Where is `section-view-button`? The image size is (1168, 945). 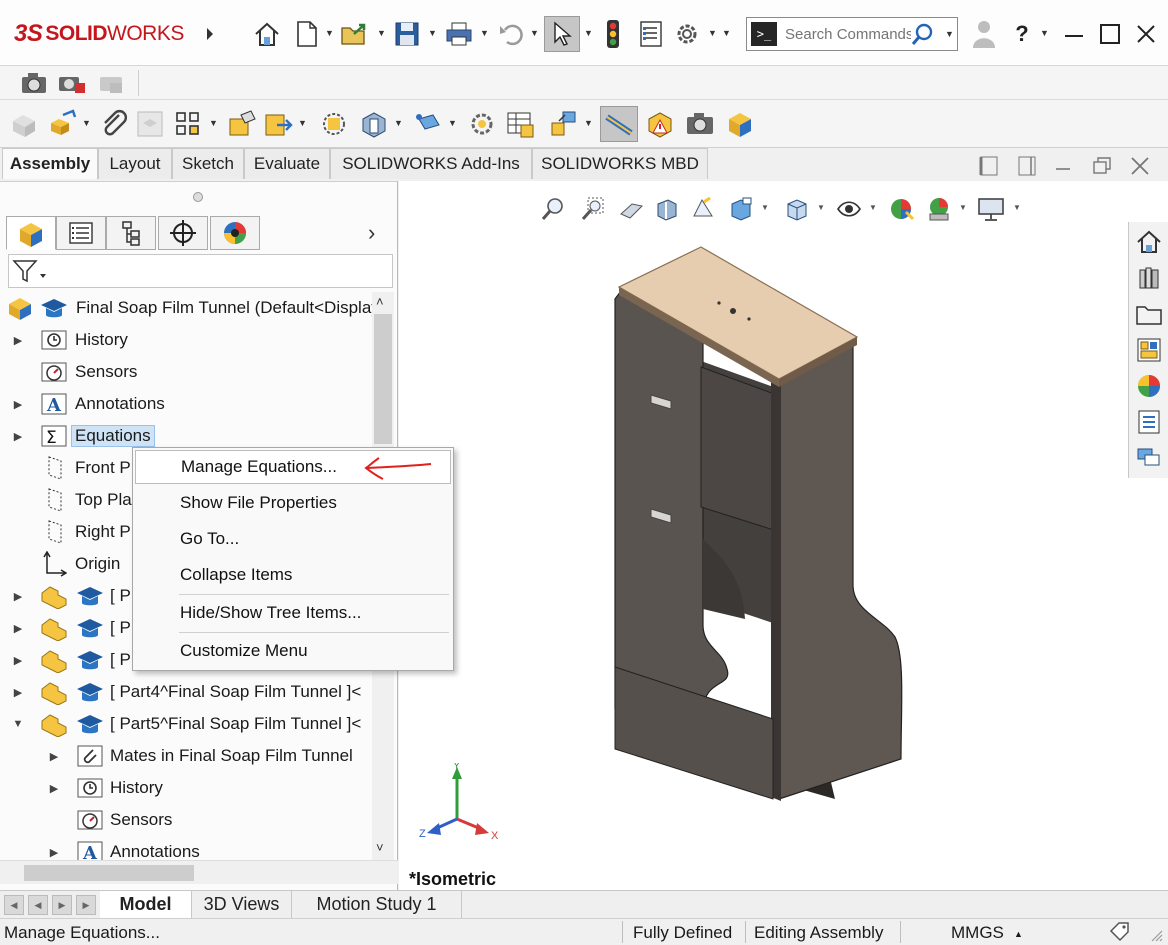 section-view-button is located at coordinates (667, 209).